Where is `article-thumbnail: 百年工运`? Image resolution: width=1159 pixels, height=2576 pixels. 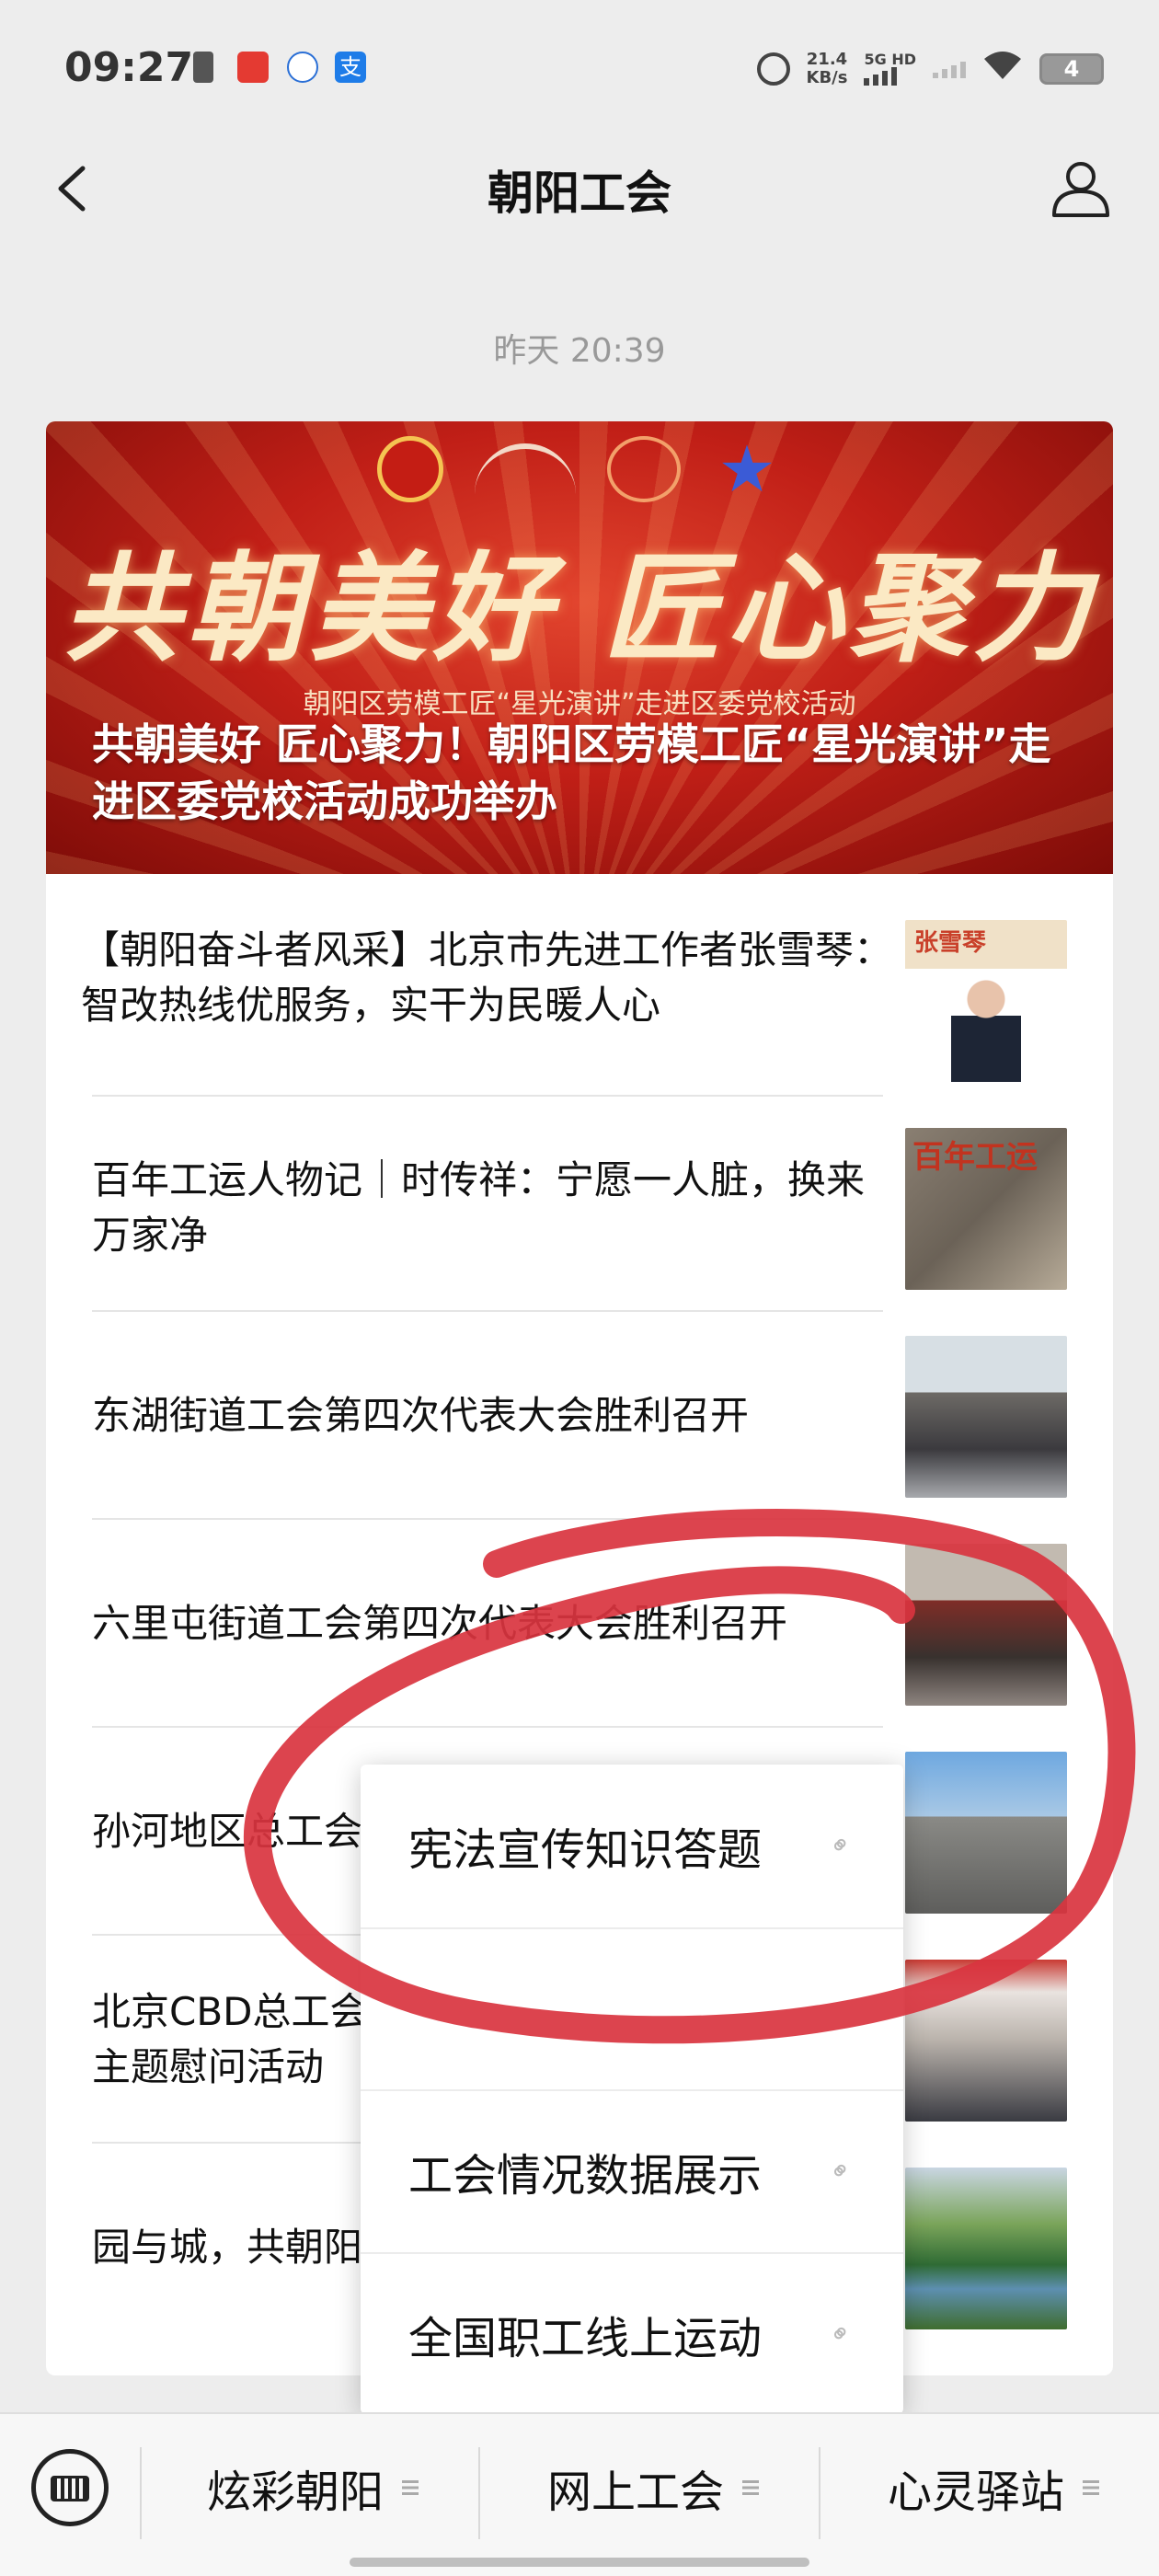
article-thumbnail: 百年工运 is located at coordinates (986, 1209).